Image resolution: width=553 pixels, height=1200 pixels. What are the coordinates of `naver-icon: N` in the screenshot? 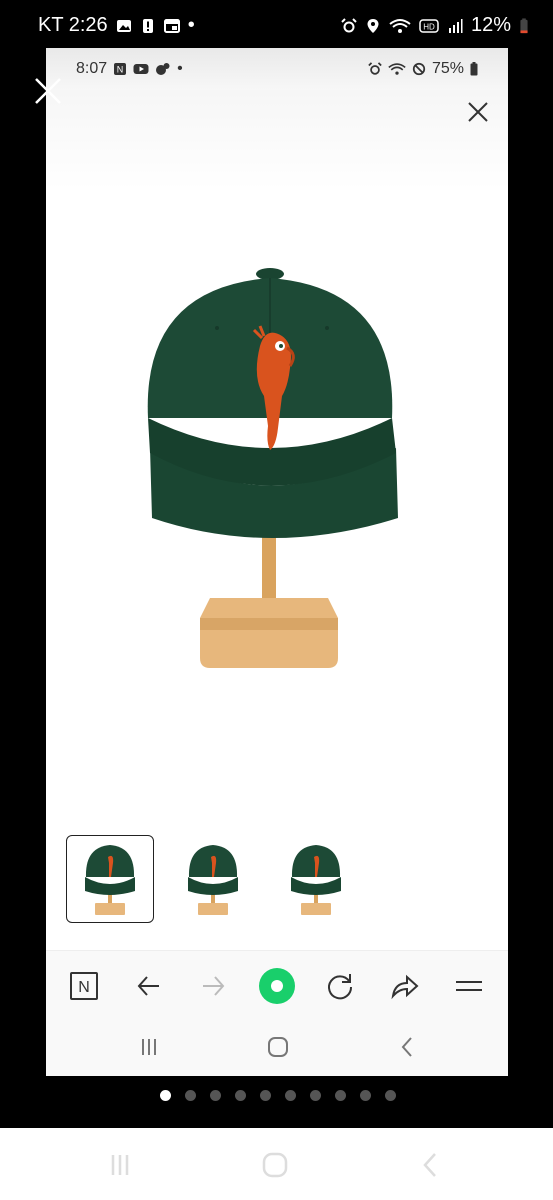 It's located at (84, 986).